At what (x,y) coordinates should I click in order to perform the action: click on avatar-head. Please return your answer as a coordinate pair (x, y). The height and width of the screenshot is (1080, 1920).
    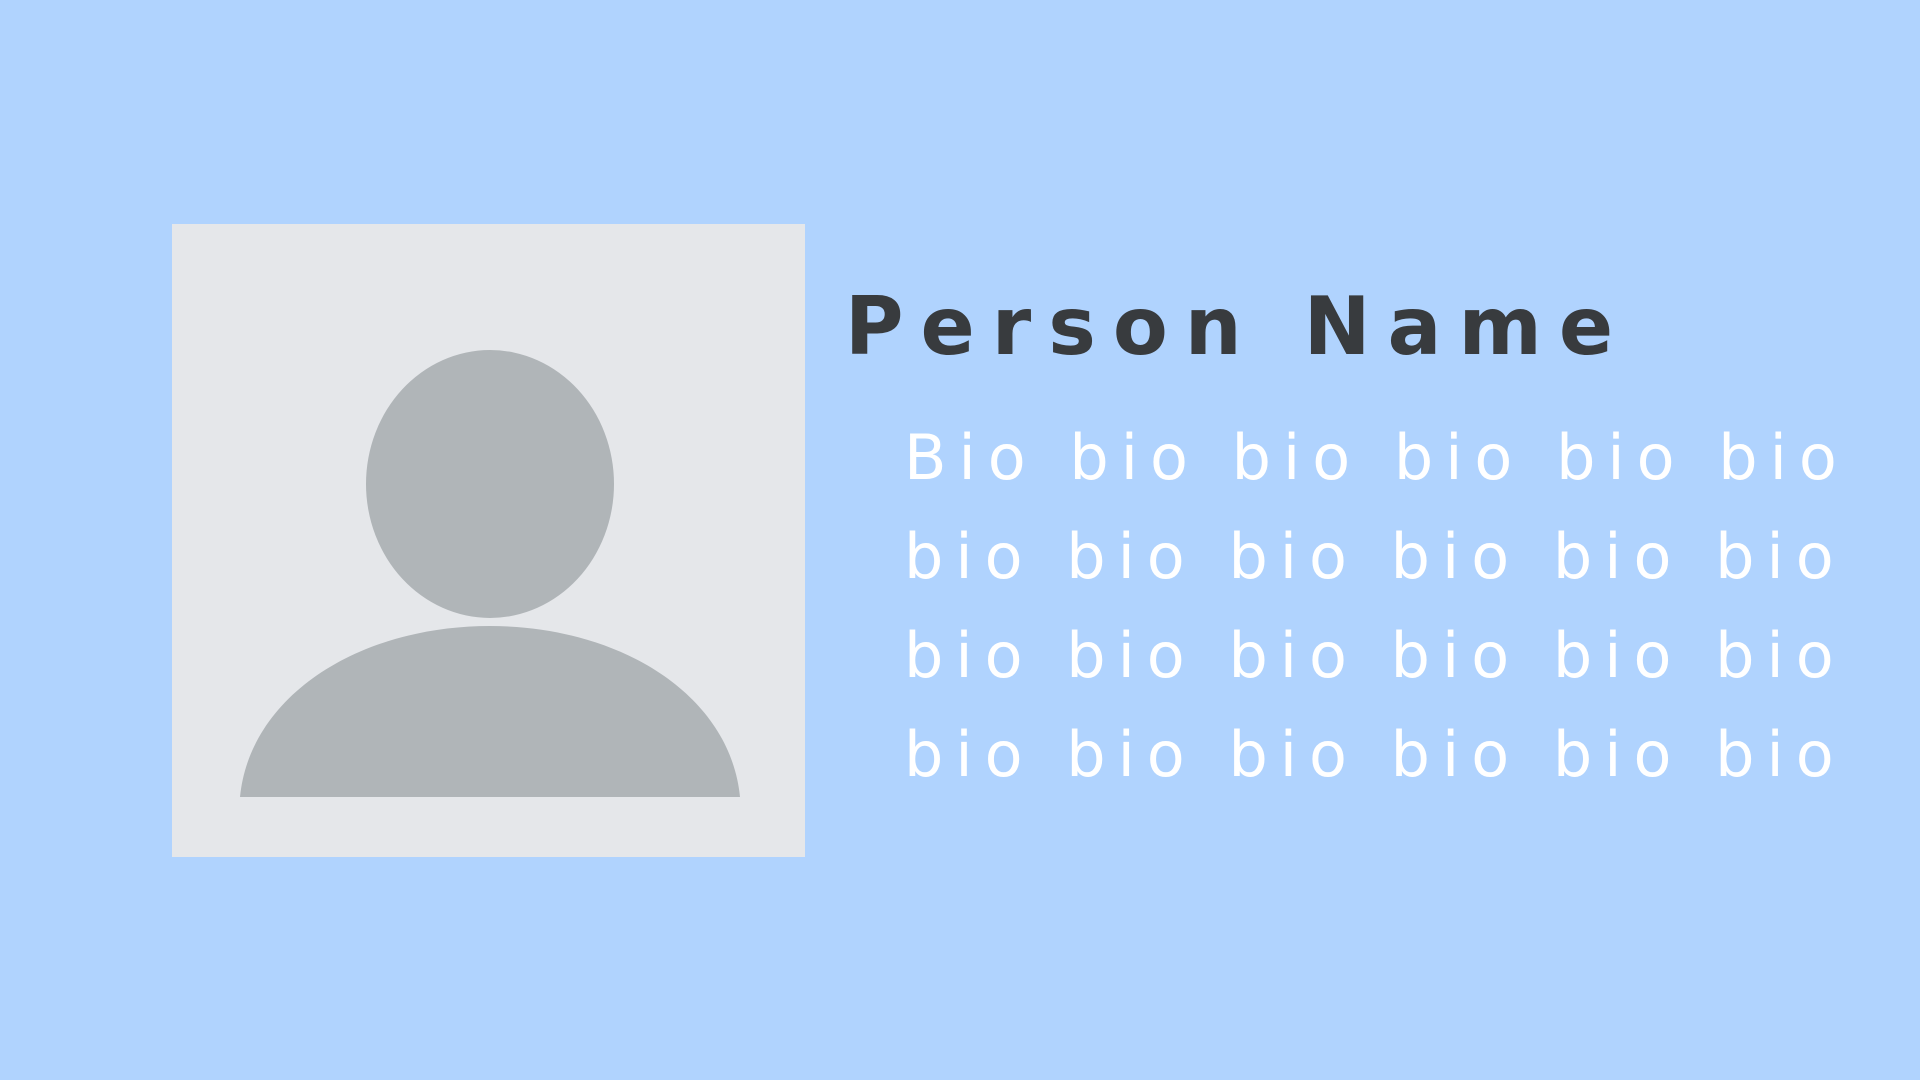
    Looking at the image, I should click on (490, 484).